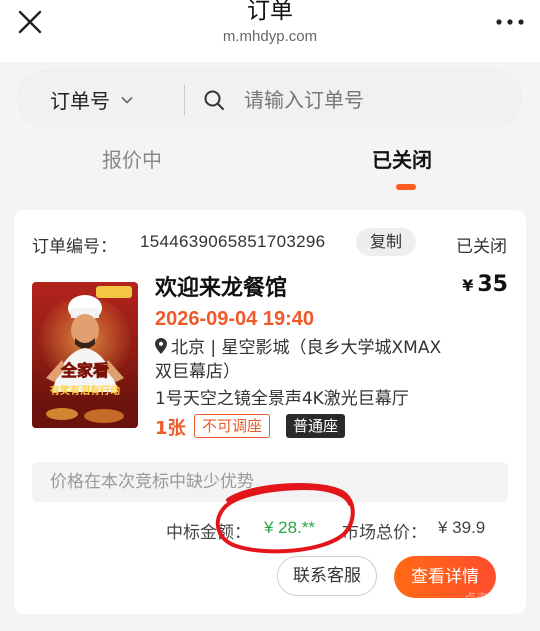 The image size is (540, 631). What do you see at coordinates (270, 36) in the screenshot?
I see `page-url: m.mhdyp.com` at bounding box center [270, 36].